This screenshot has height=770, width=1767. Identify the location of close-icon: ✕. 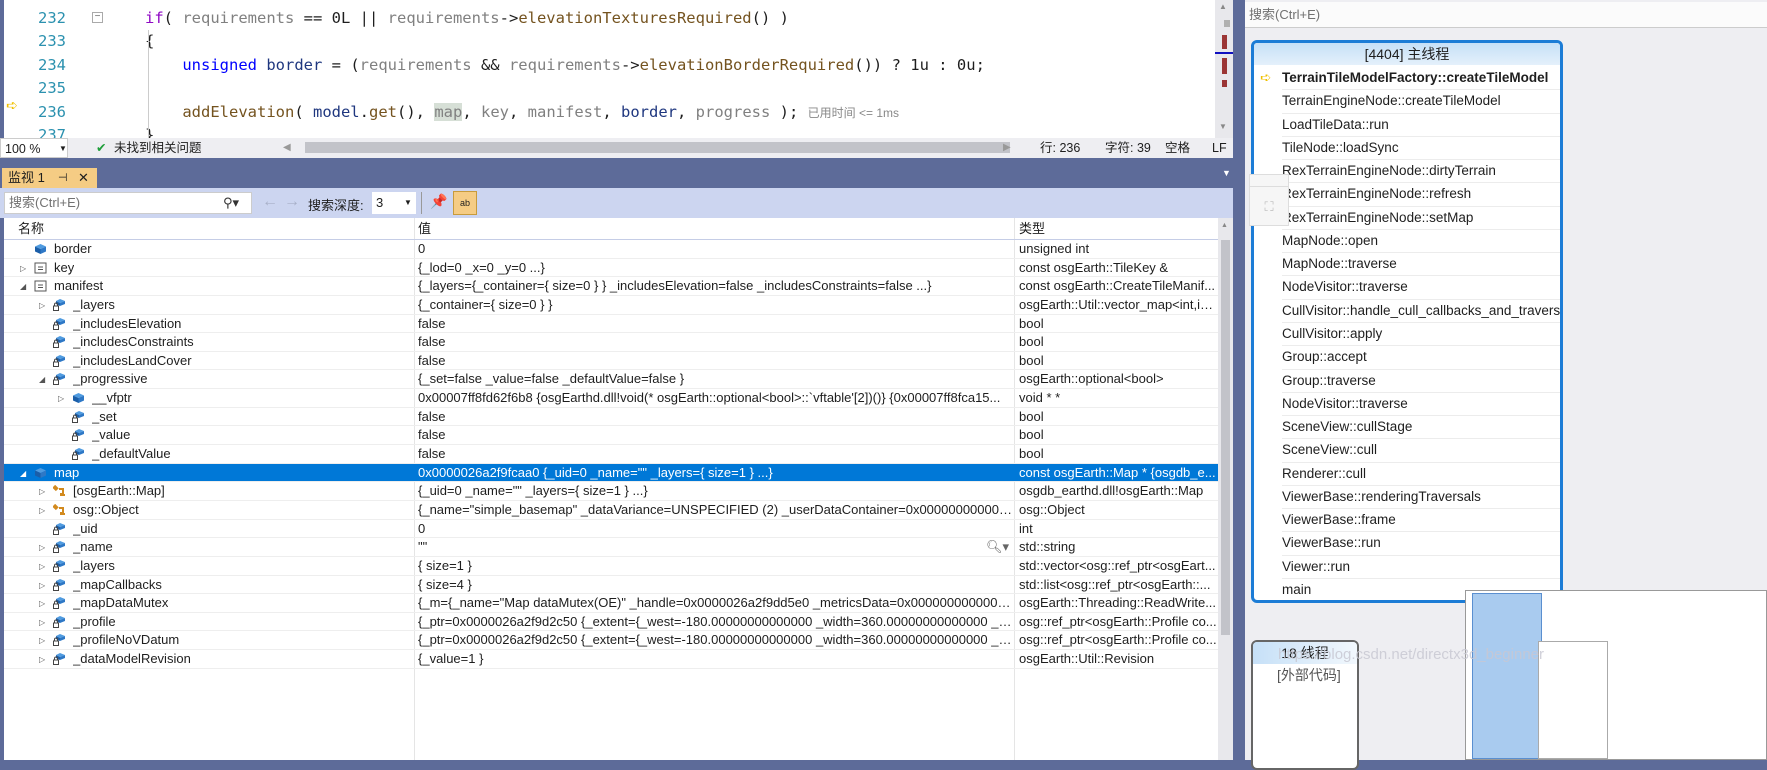
(83, 178).